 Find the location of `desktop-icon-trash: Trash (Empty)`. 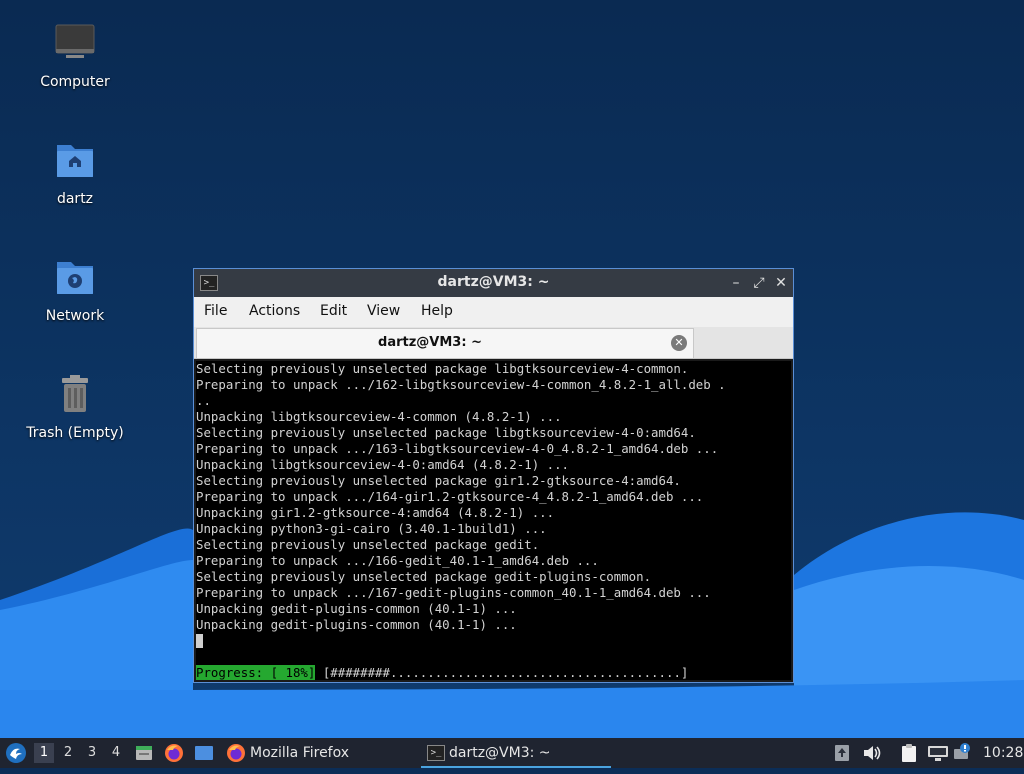

desktop-icon-trash: Trash (Empty) is located at coordinates (75, 406).